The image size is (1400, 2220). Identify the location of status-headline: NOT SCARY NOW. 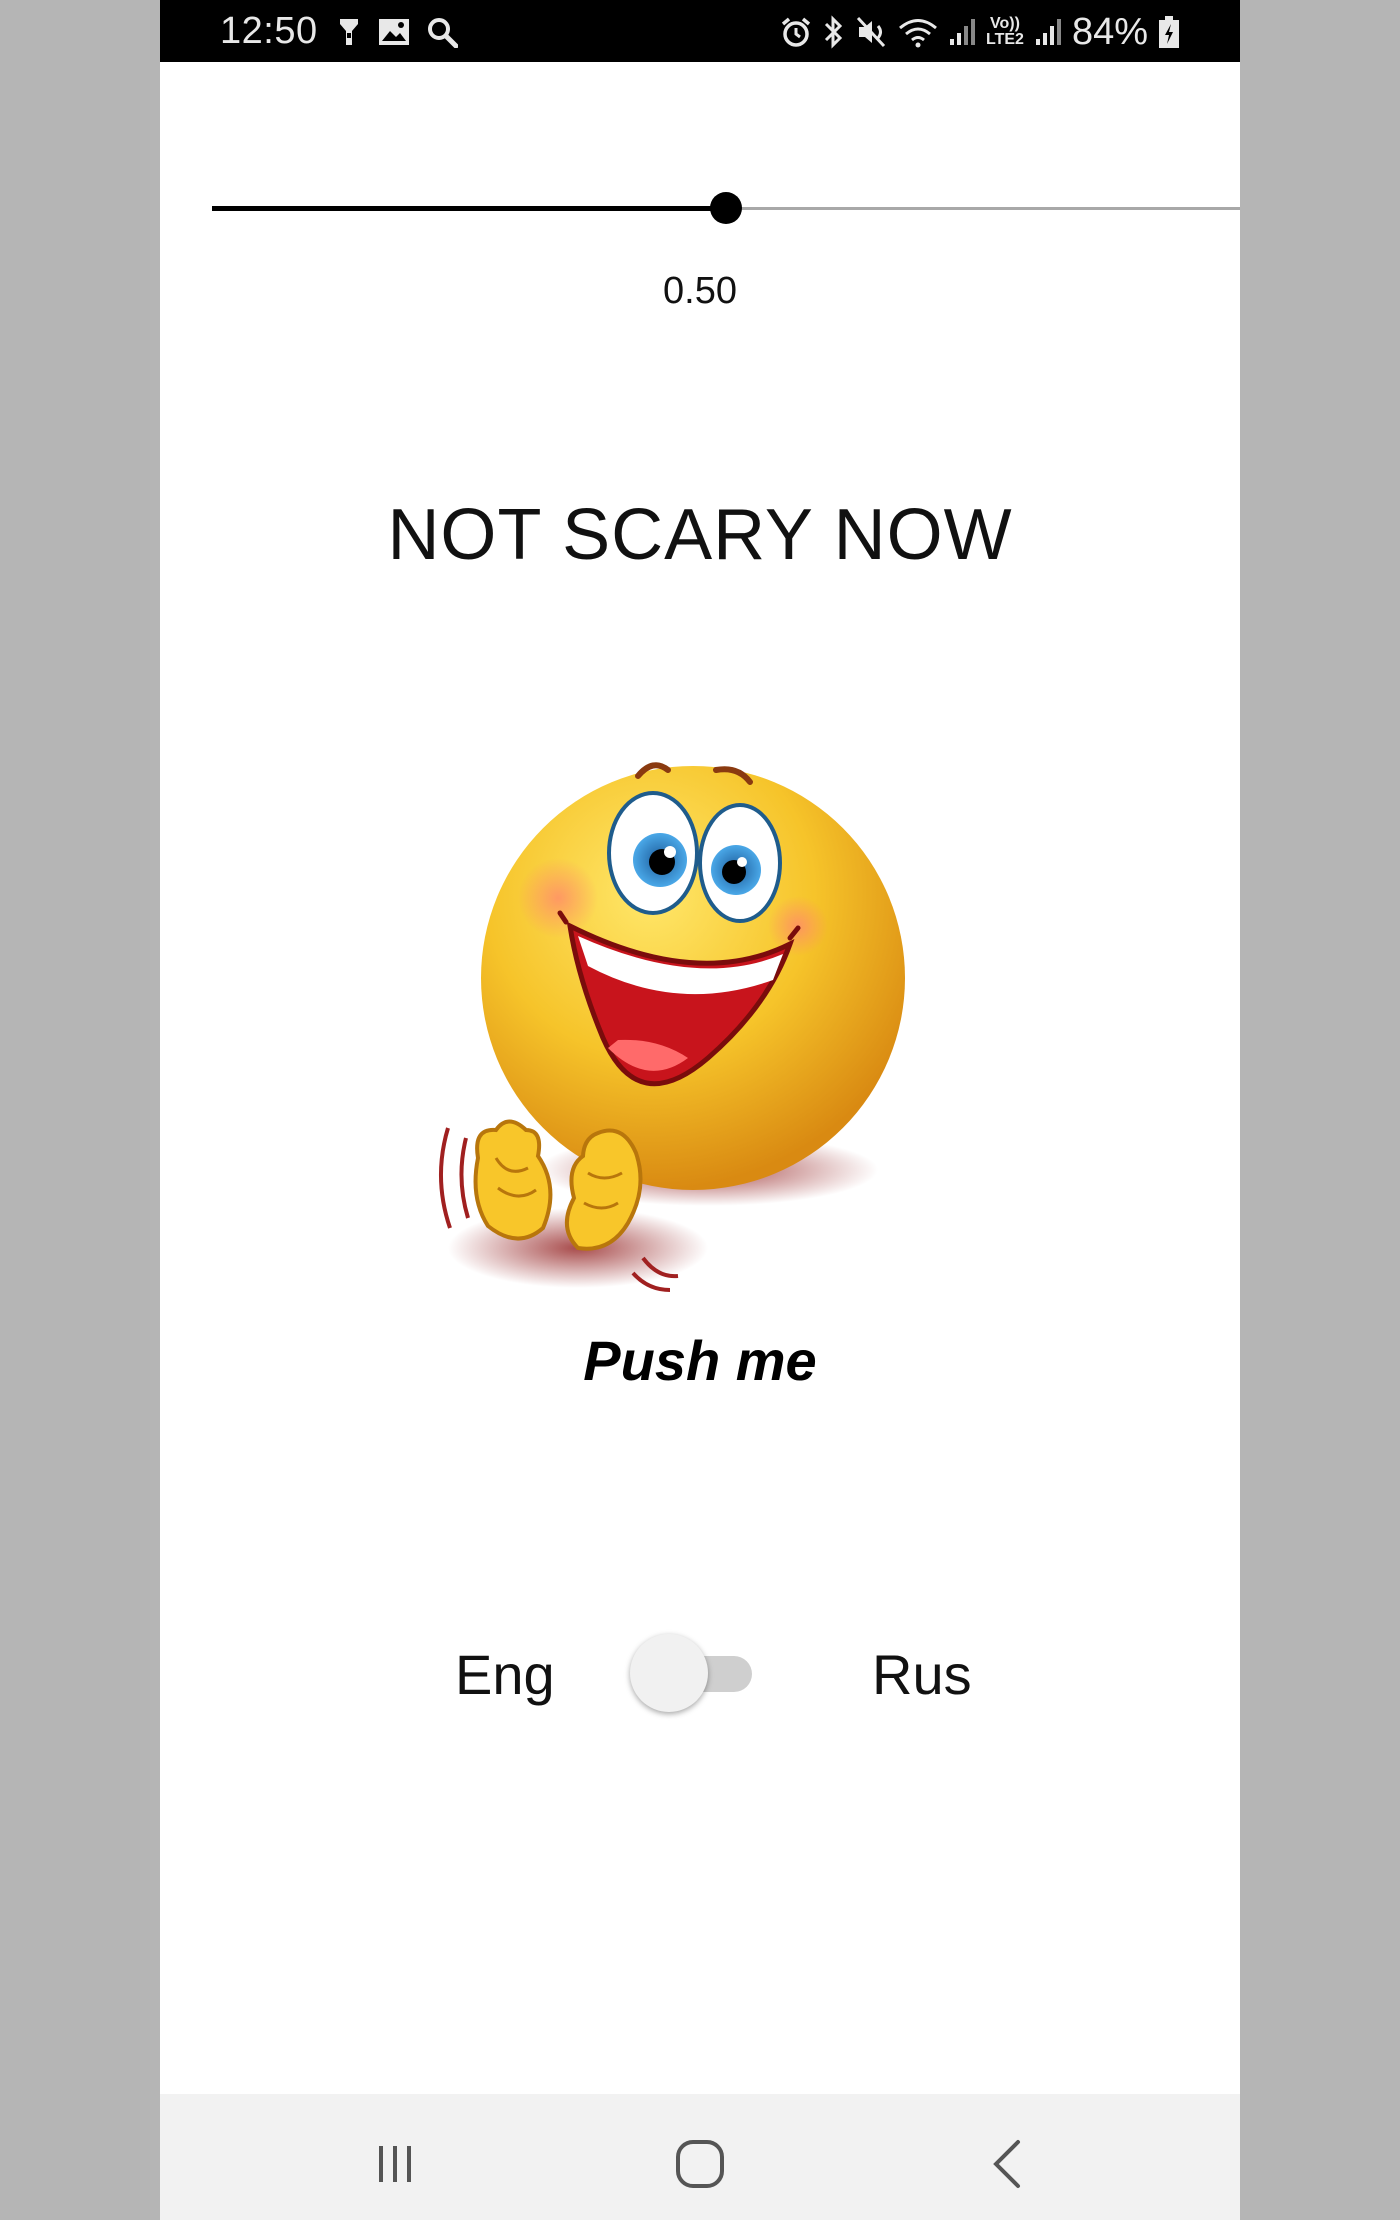
(700, 535).